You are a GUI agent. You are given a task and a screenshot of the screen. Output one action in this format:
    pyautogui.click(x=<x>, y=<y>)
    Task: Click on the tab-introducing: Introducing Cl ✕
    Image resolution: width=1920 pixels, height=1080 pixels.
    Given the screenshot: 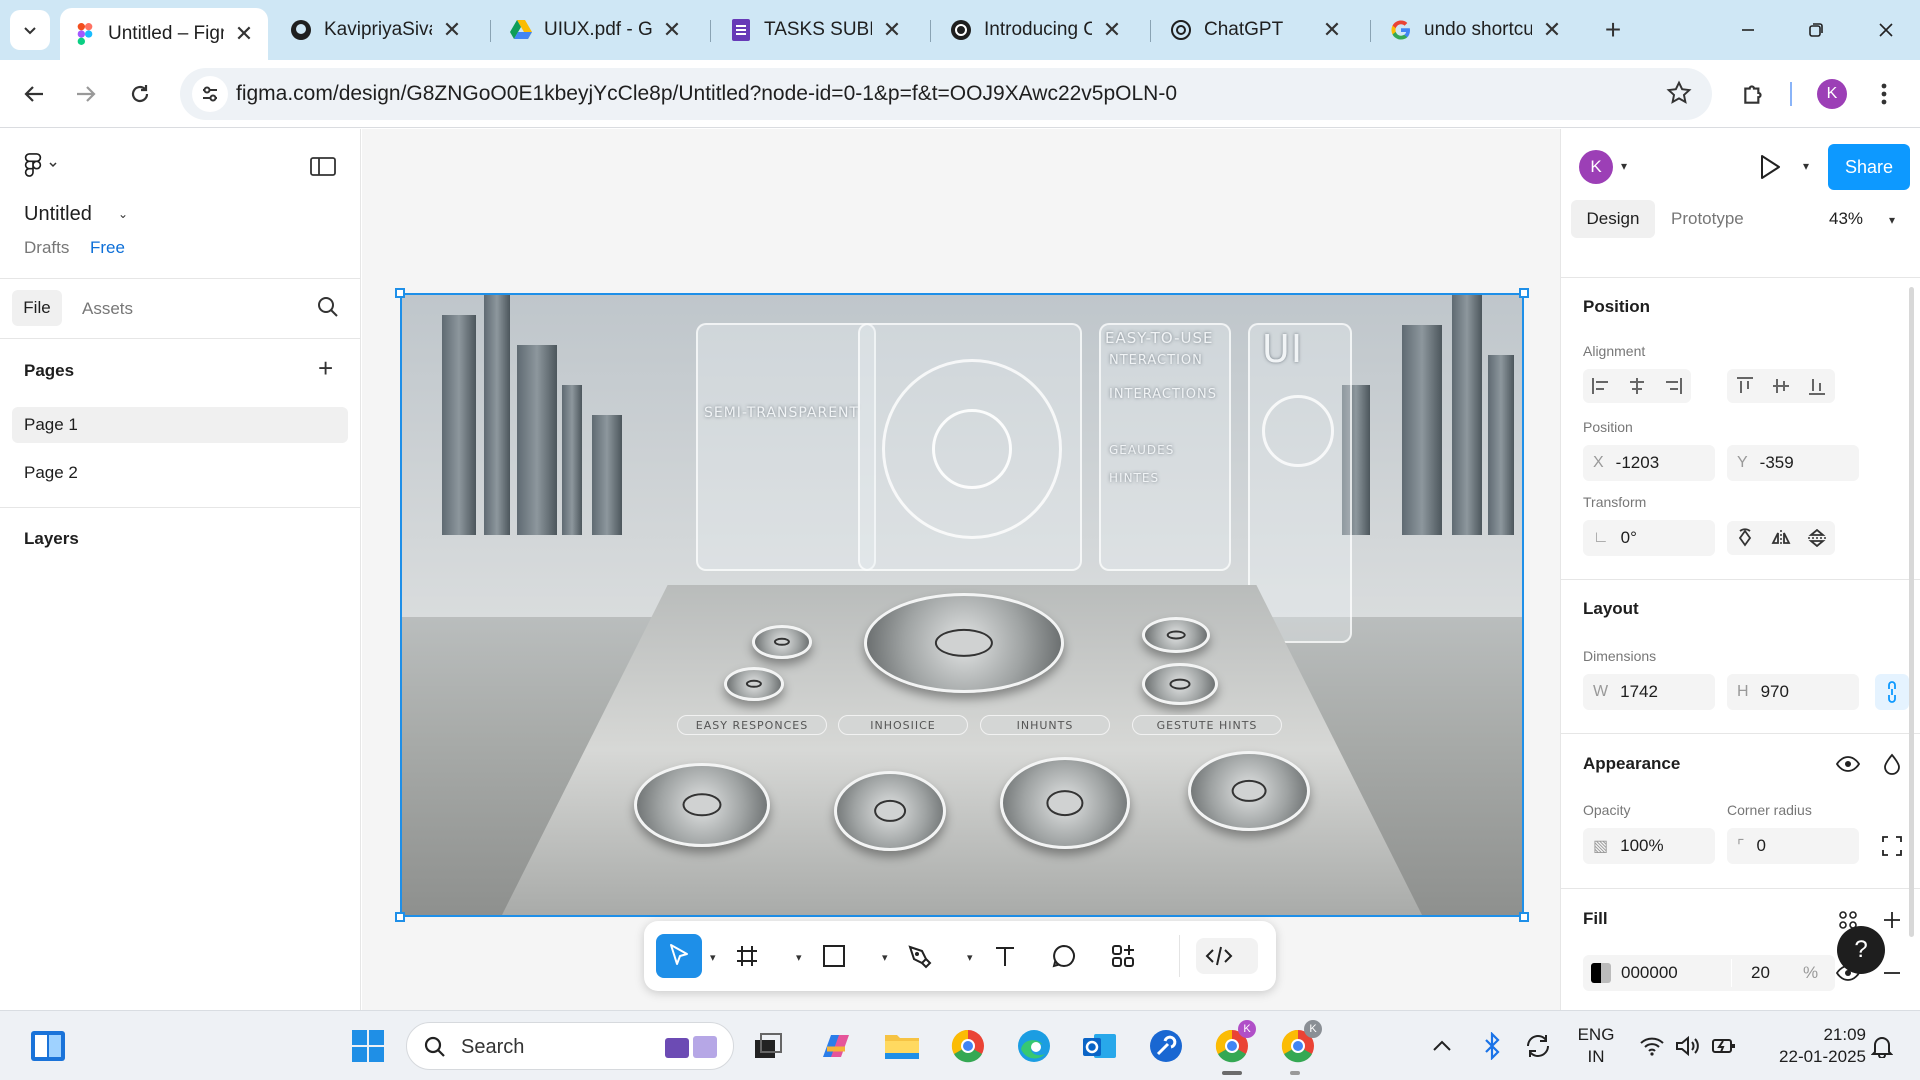 What is the action you would take?
    pyautogui.click(x=1036, y=30)
    